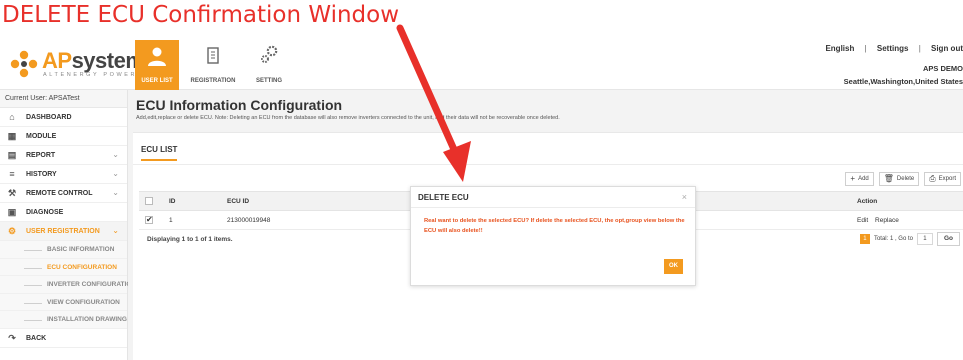 The width and height of the screenshot is (963, 360). I want to click on sidebar-item-label: HISTORY, so click(41, 174).